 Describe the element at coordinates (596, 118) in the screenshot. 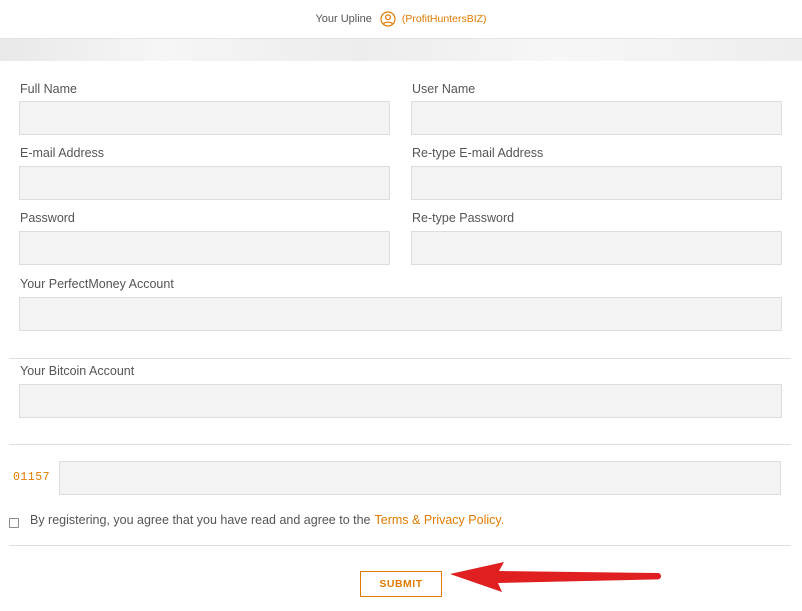

I see `user-name-input` at that location.